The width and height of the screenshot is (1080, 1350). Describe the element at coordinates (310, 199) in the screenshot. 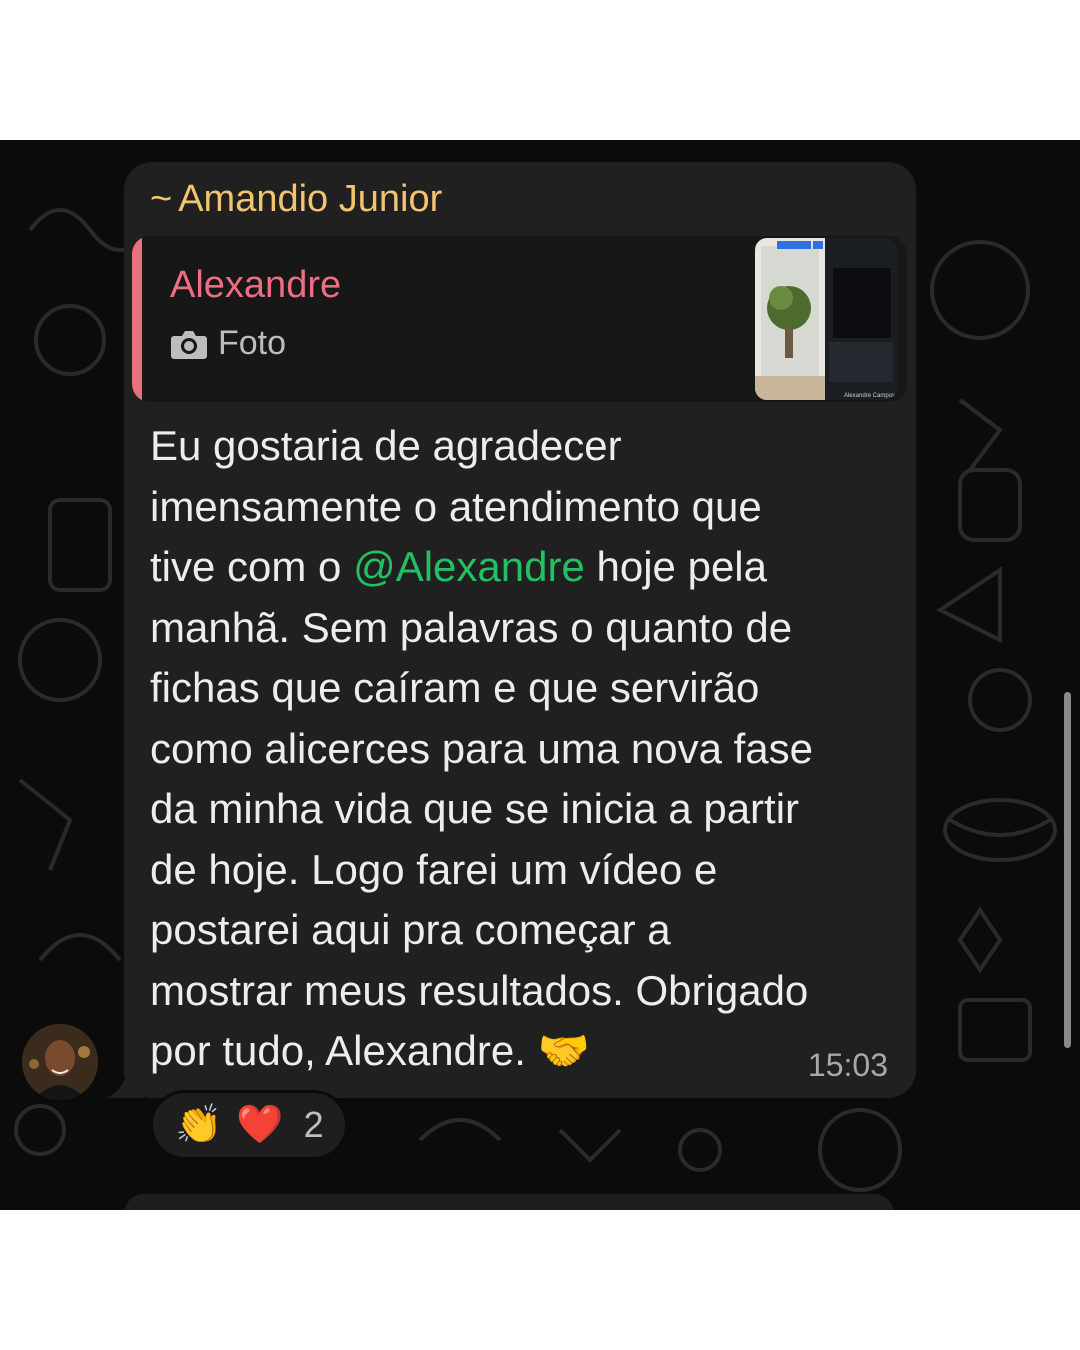

I see `sender-label: Amandio Junior` at that location.